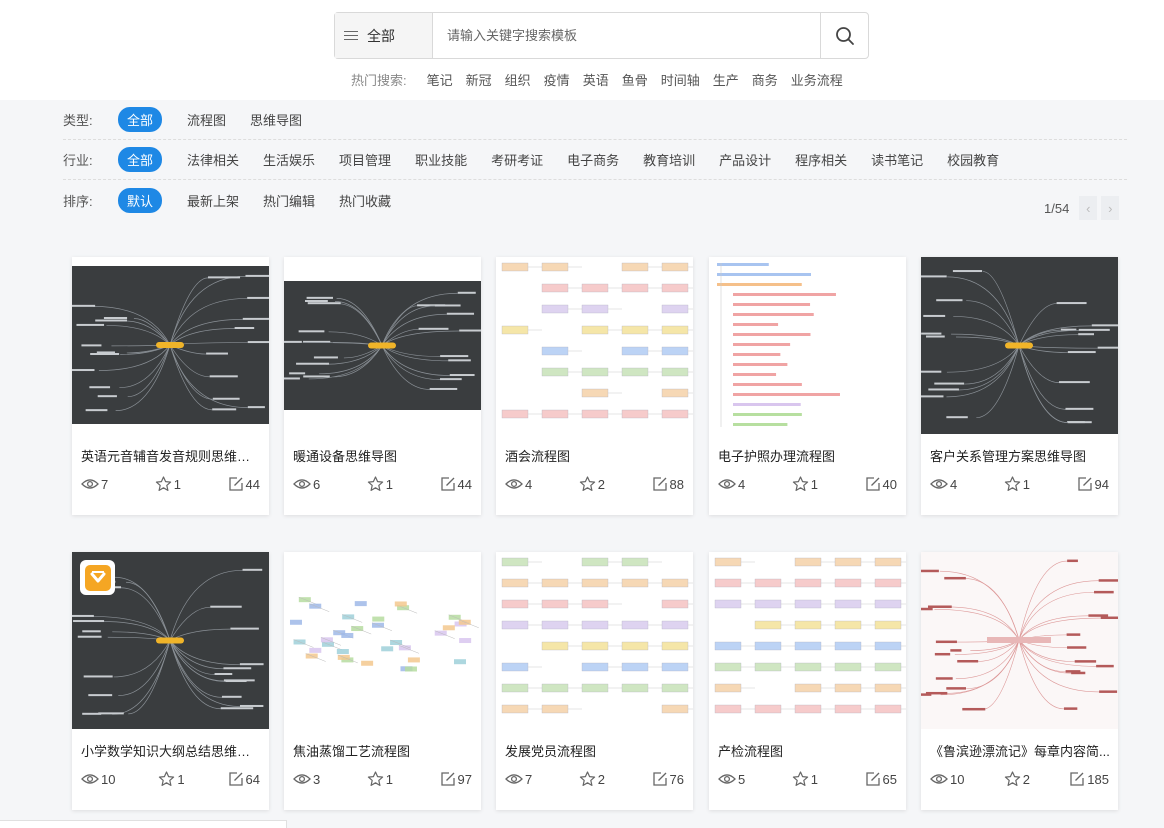 This screenshot has width=1164, height=828. I want to click on template-card: 《鲁滨逊漂流记》每章内容简... 10 2 185, so click(1019, 681).